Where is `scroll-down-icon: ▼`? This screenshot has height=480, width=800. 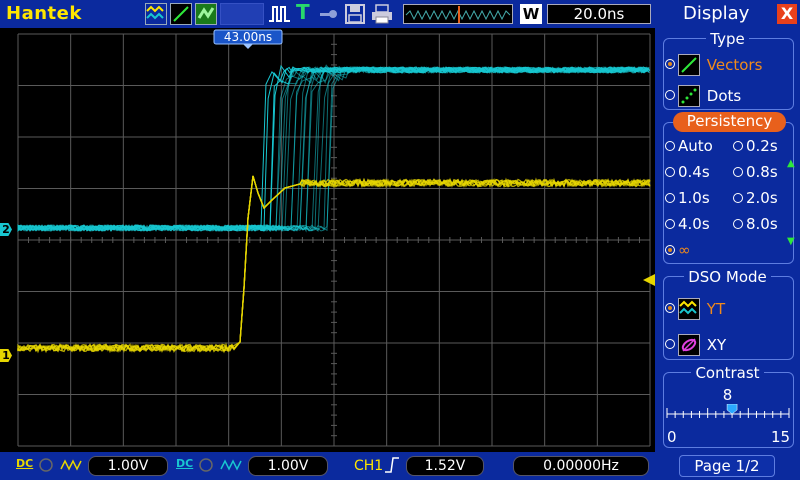 scroll-down-icon: ▼ is located at coordinates (791, 241).